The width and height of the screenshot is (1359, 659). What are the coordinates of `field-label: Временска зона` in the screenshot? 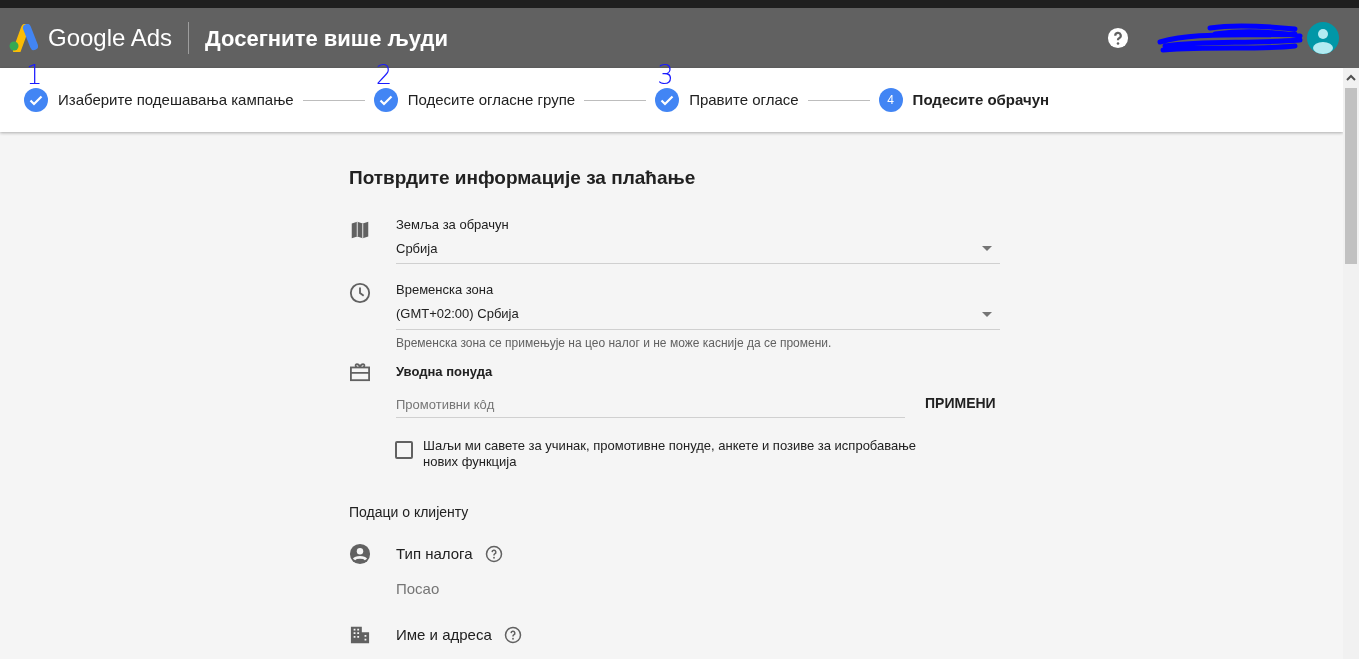 It's located at (445, 290).